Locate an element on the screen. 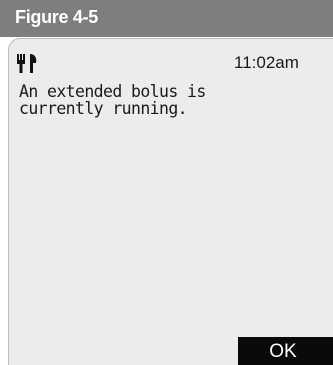 This screenshot has width=333, height=365. figure-header-bar: Figure 4-5 is located at coordinates (166, 18).